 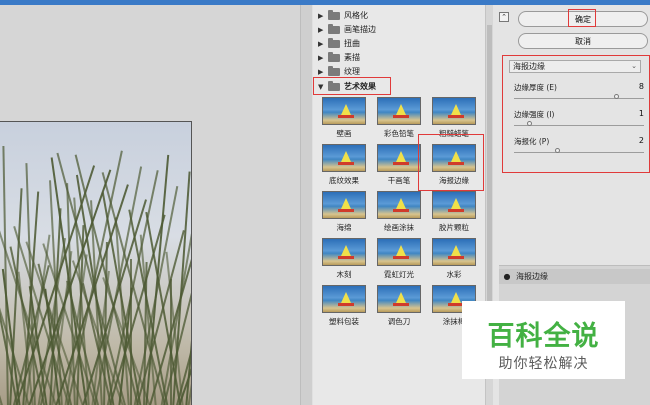 What do you see at coordinates (356, 15) in the screenshot?
I see `category-label: 风格化` at bounding box center [356, 15].